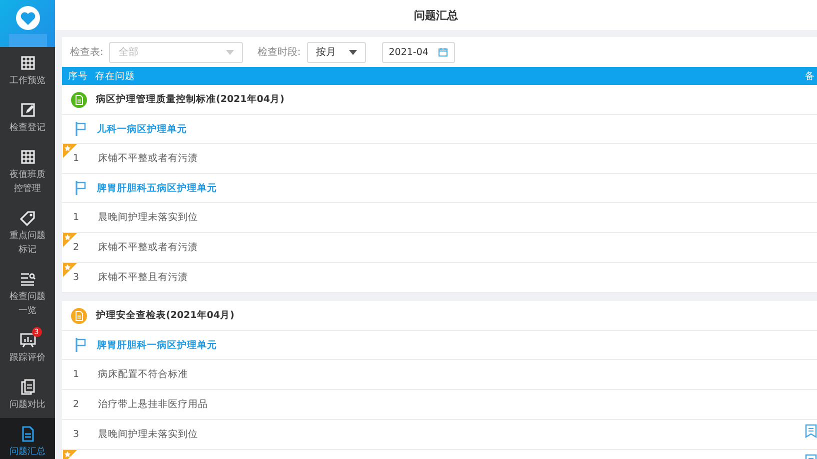 The image size is (817, 459). What do you see at coordinates (811, 431) in the screenshot?
I see `note-icon` at bounding box center [811, 431].